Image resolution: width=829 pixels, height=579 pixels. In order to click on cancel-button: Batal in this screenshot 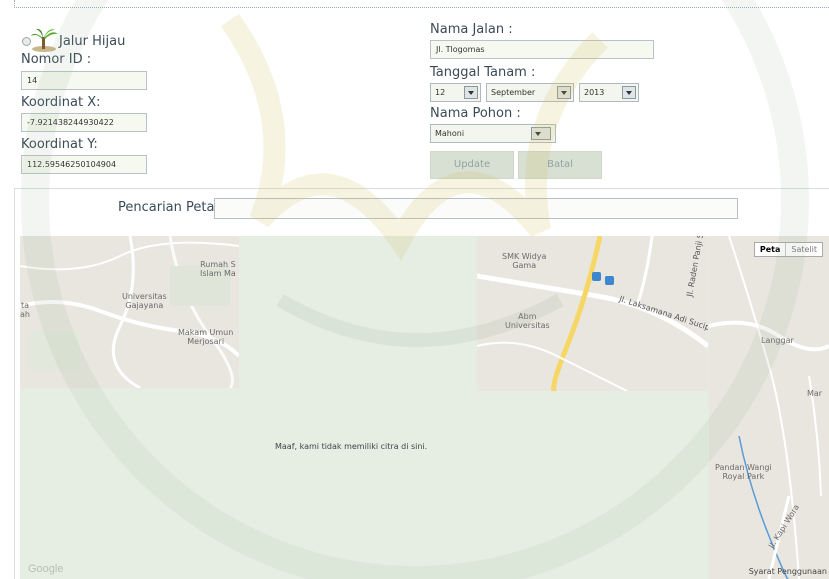, I will do `click(560, 165)`.